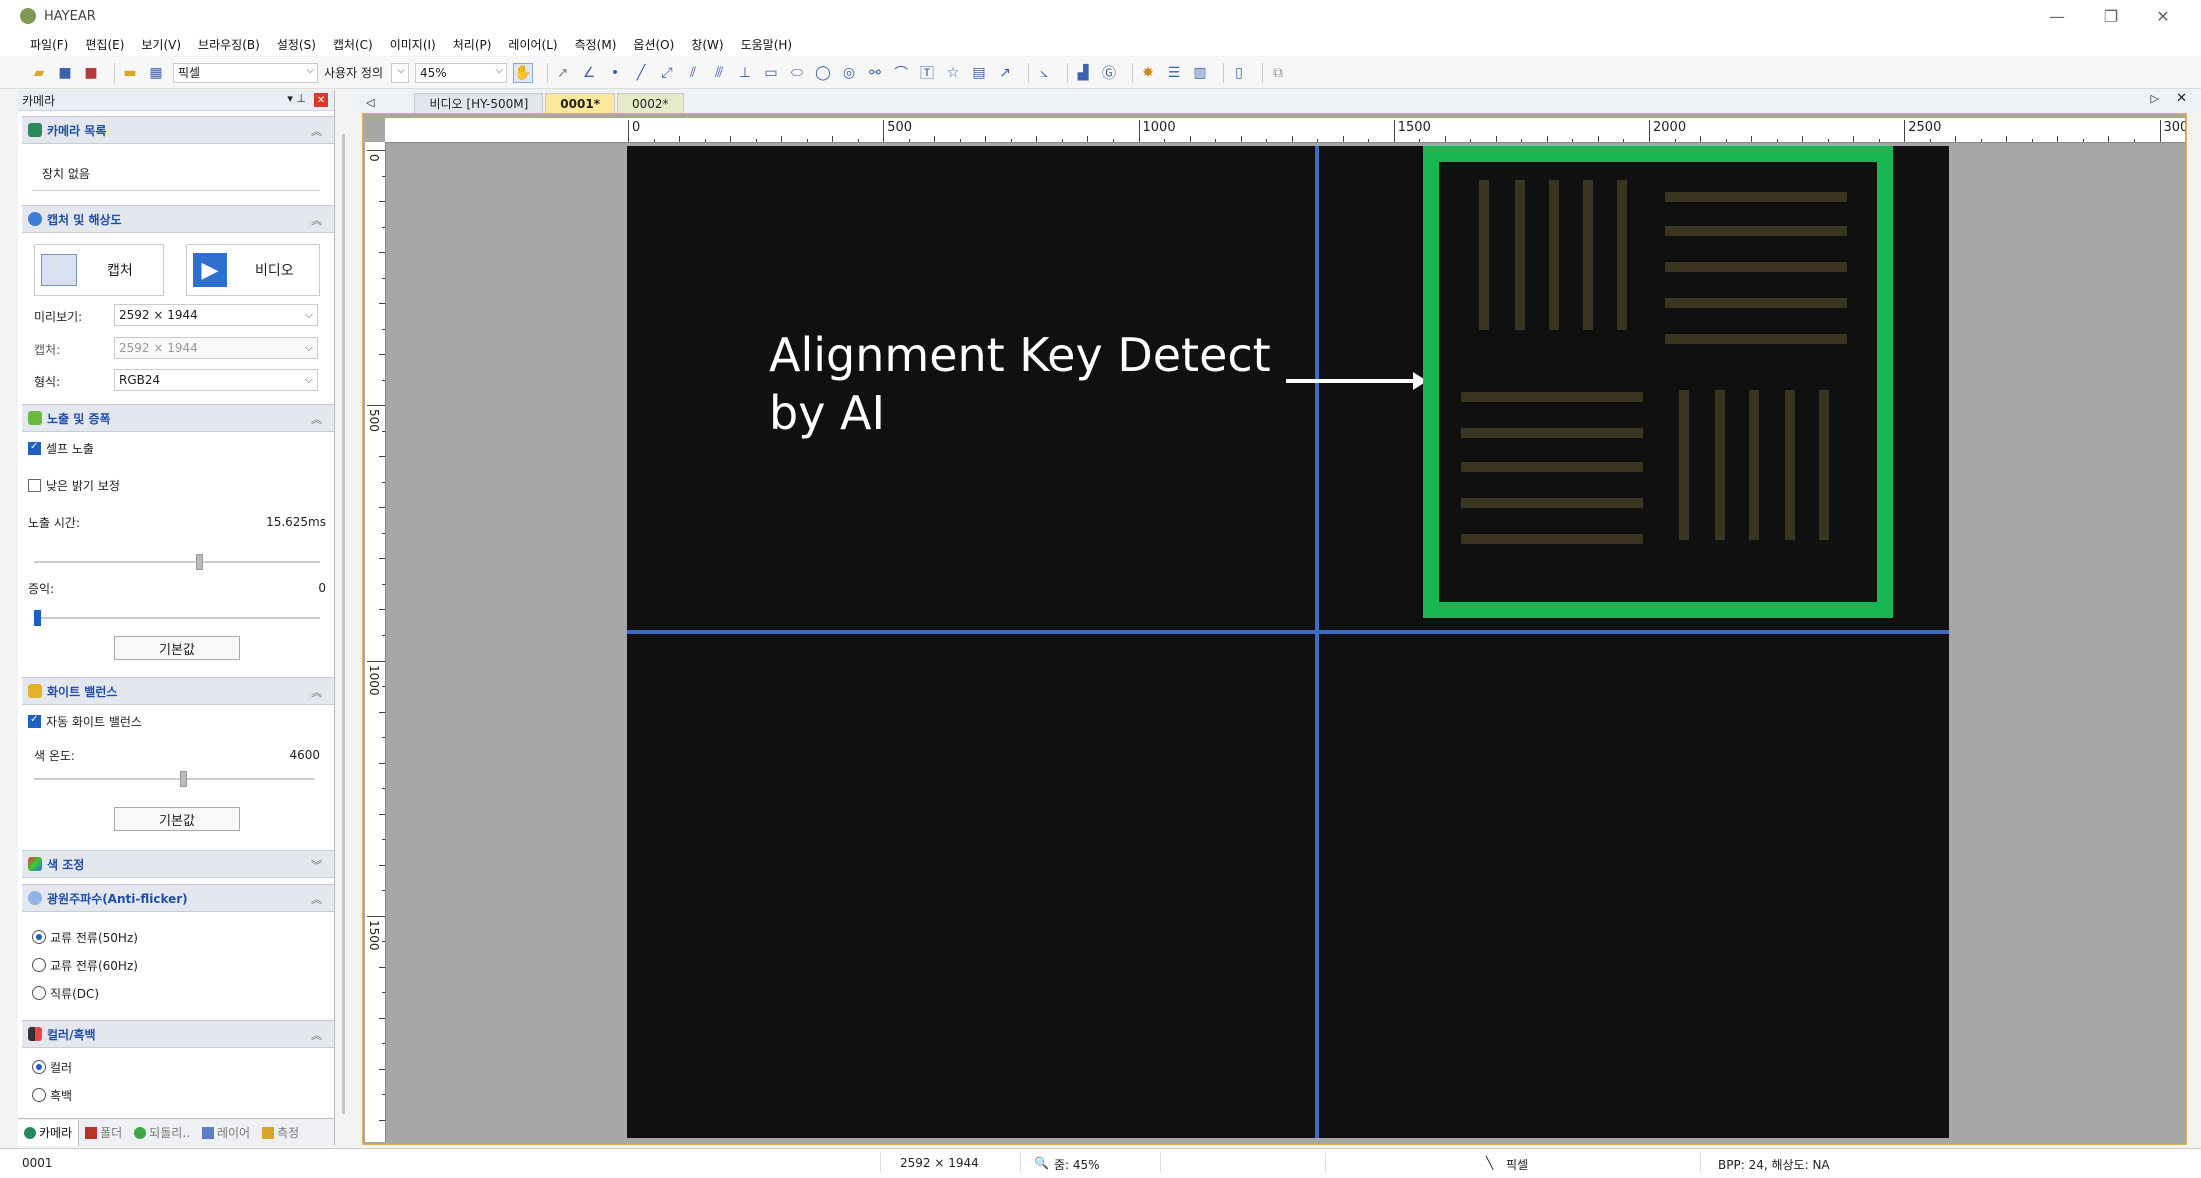 Image resolution: width=2201 pixels, height=1178 pixels. Describe the element at coordinates (216, 315) in the screenshot. I see `preview-resolution-select: 2592 × 1944 ⌵` at that location.